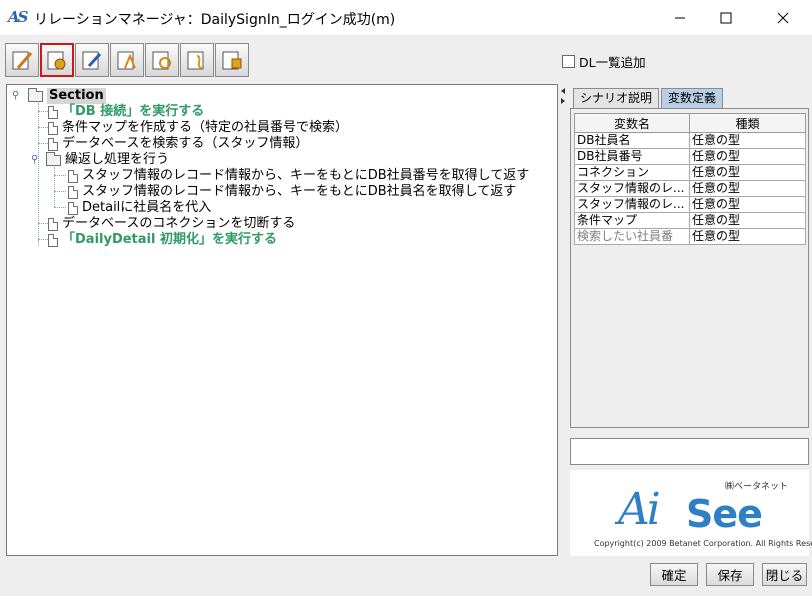 The image size is (812, 596). What do you see at coordinates (568, 61) in the screenshot?
I see `dl-list-add-checkbox` at bounding box center [568, 61].